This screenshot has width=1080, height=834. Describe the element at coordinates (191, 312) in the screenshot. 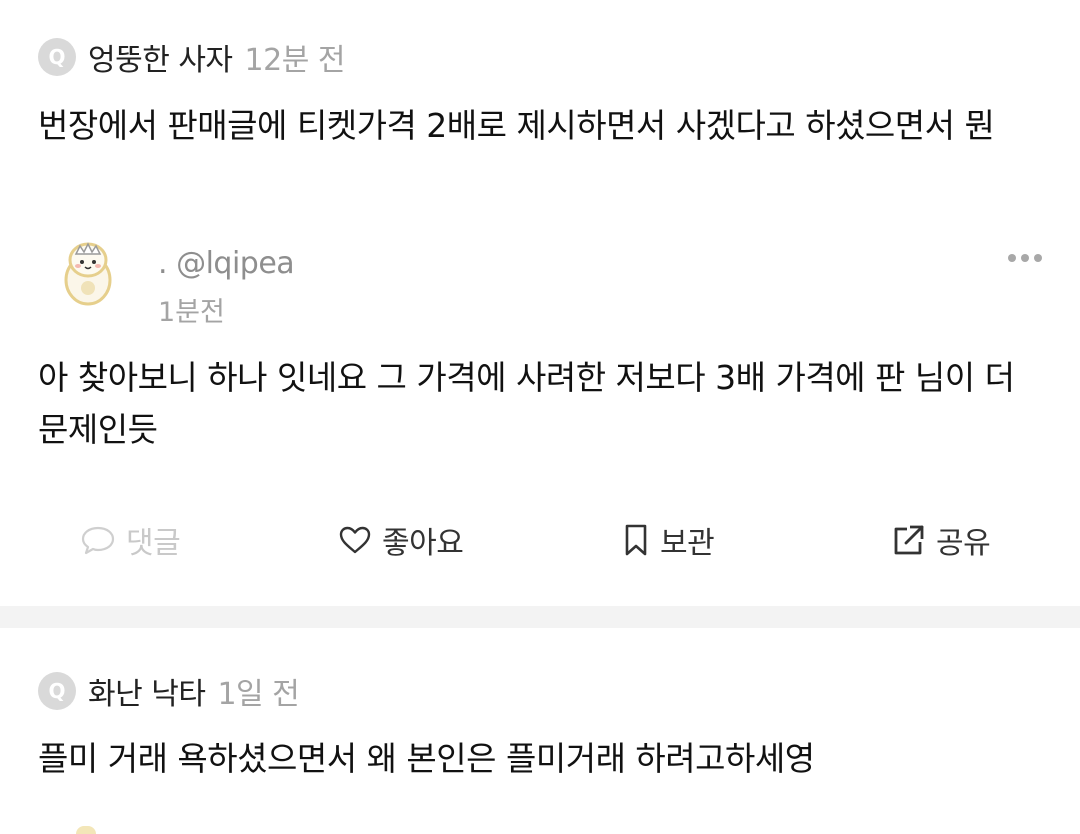

I see `answer-time: 1분전` at that location.